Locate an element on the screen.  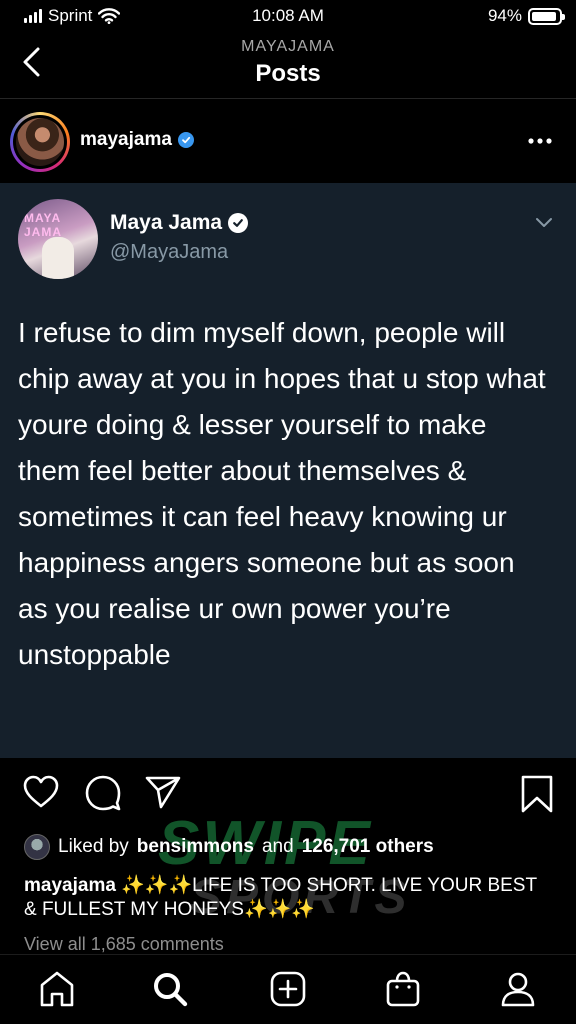
likes-count: 126,701 others is located at coordinates (368, 847).